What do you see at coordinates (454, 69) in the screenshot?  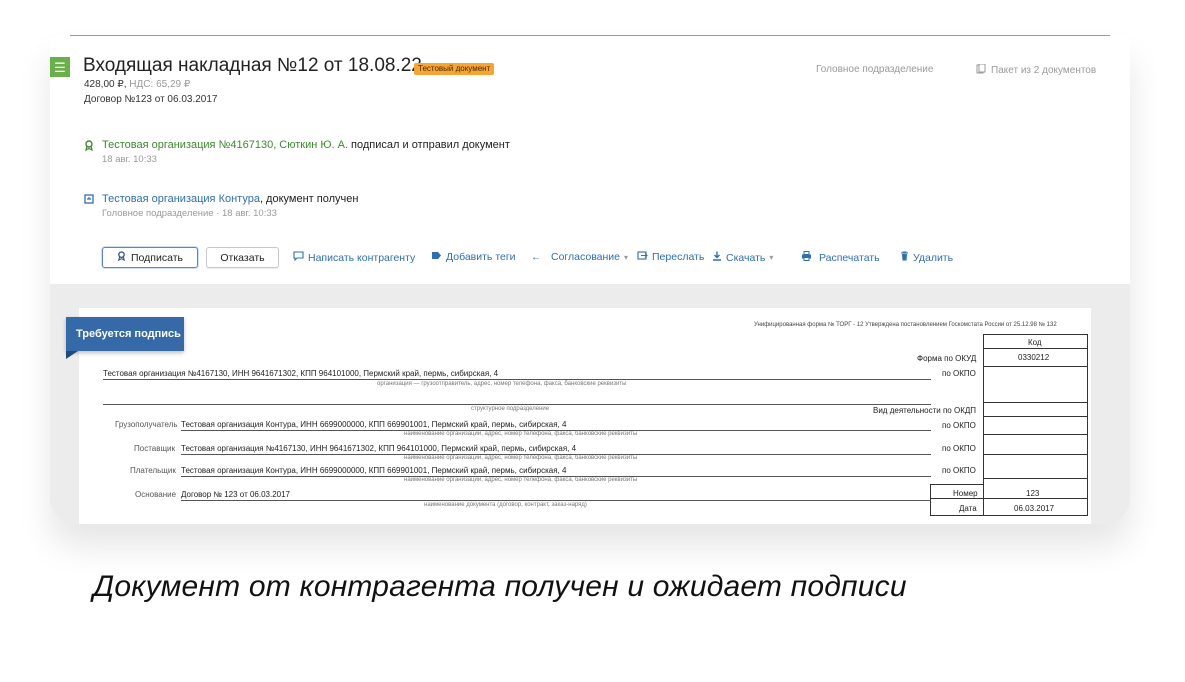 I see `test-document-badge: Тестовый документ` at bounding box center [454, 69].